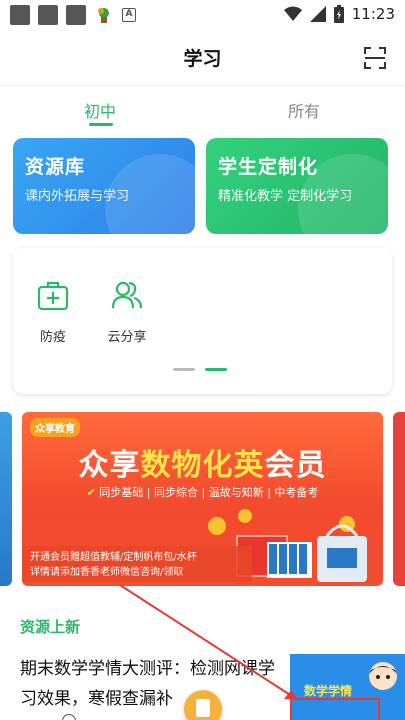 Image resolution: width=405 pixels, height=720 pixels. Describe the element at coordinates (109, 465) in the screenshot. I see `banner-headline-part: 众享` at that location.